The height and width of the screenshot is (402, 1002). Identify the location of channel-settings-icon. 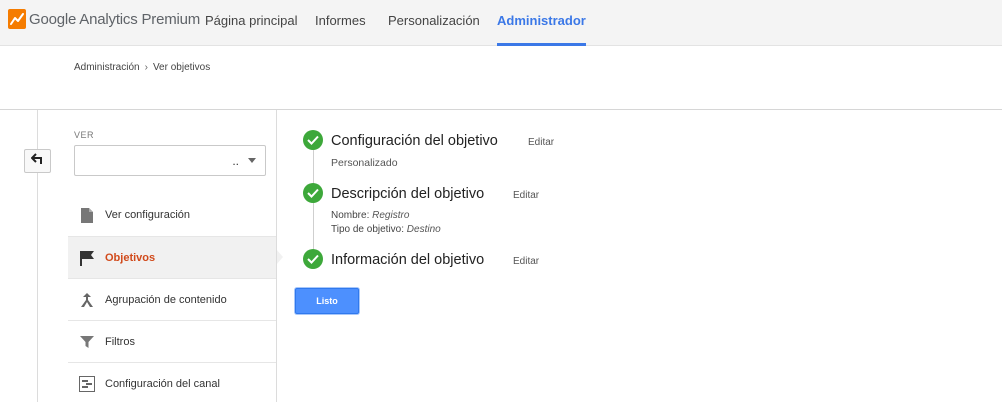
(87, 384).